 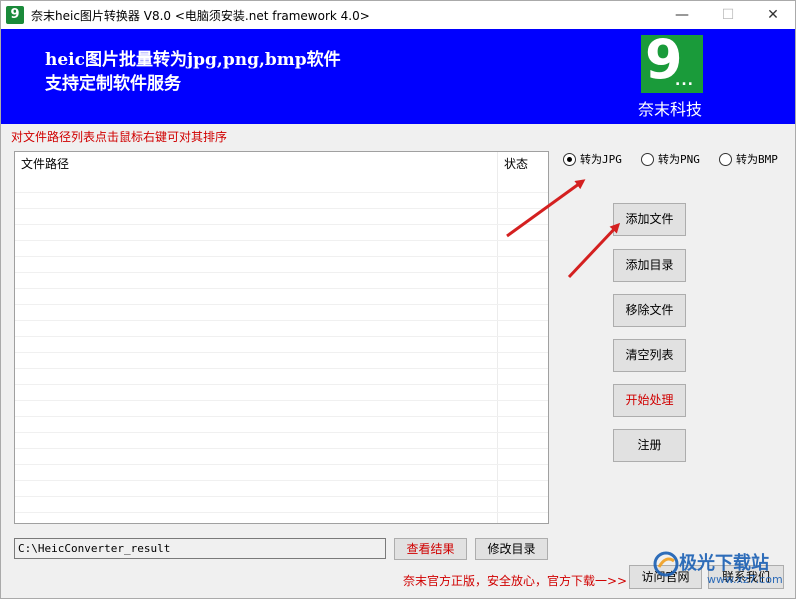 I want to click on format-bmp-label: 转为BMP, so click(x=757, y=159).